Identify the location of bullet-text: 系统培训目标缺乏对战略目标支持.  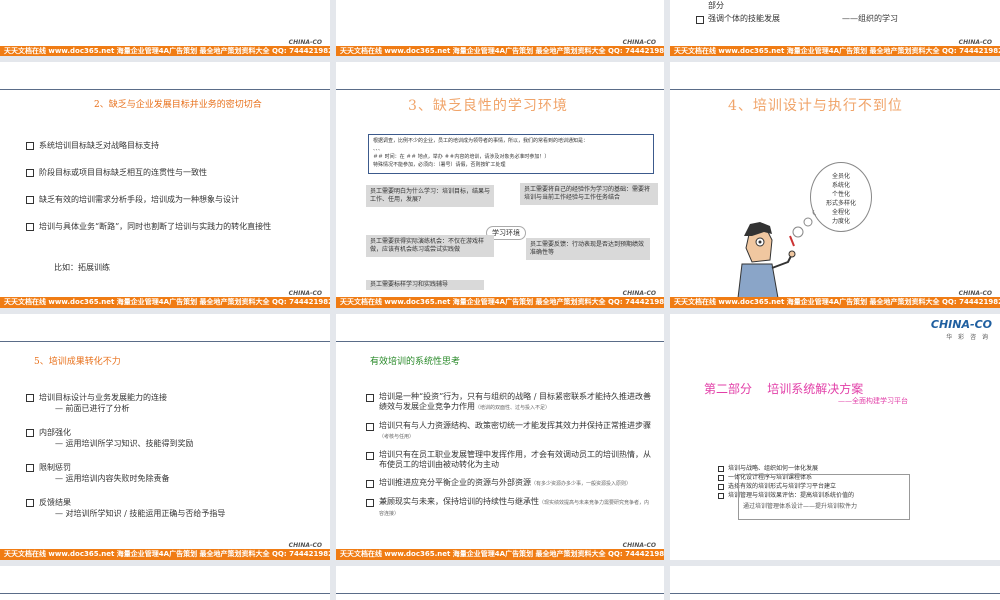
(99, 145).